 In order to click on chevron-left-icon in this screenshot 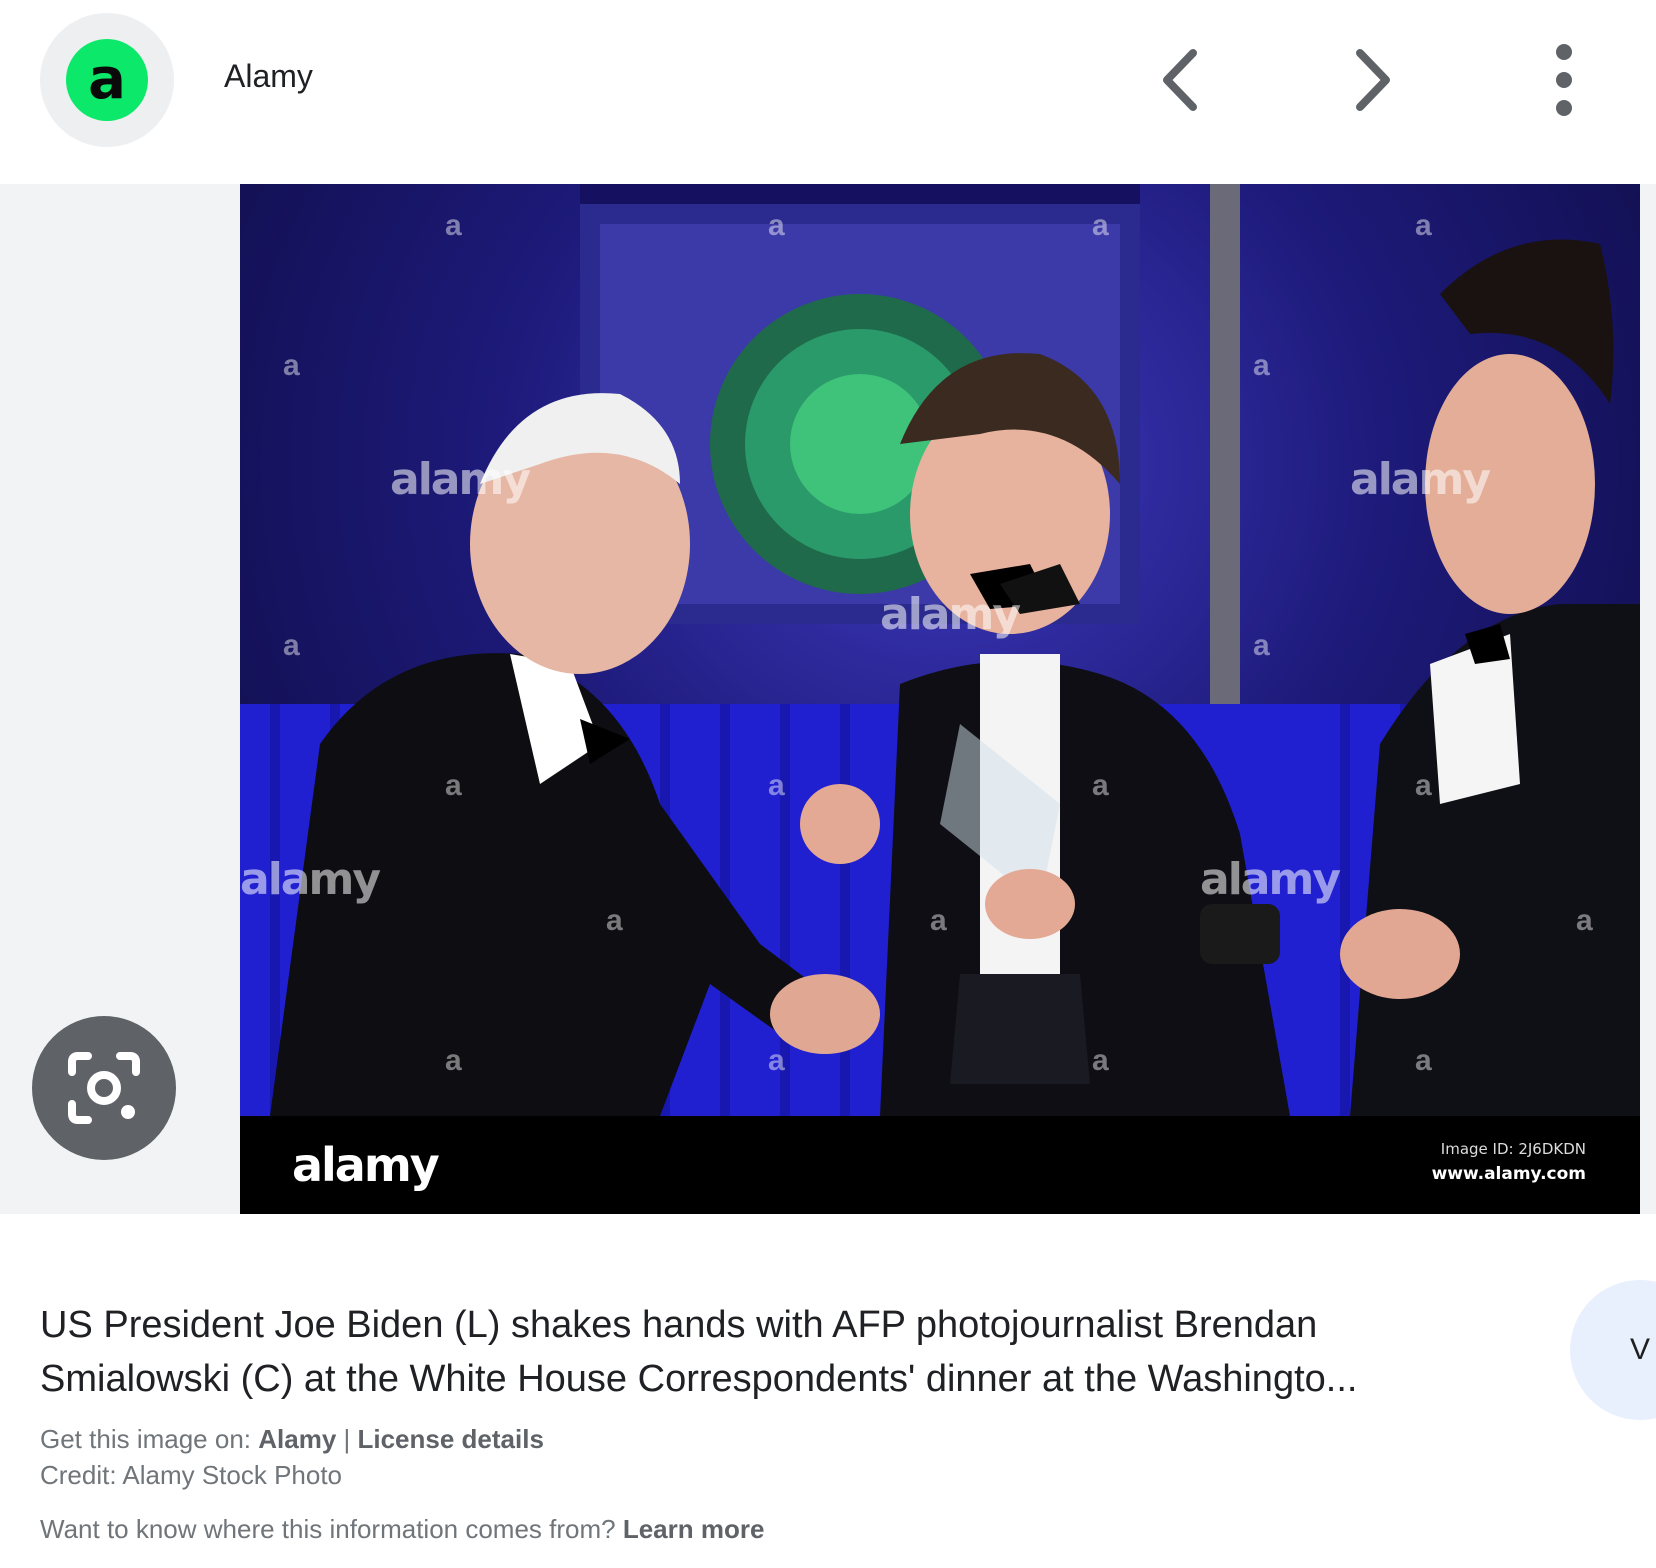, I will do `click(1180, 80)`.